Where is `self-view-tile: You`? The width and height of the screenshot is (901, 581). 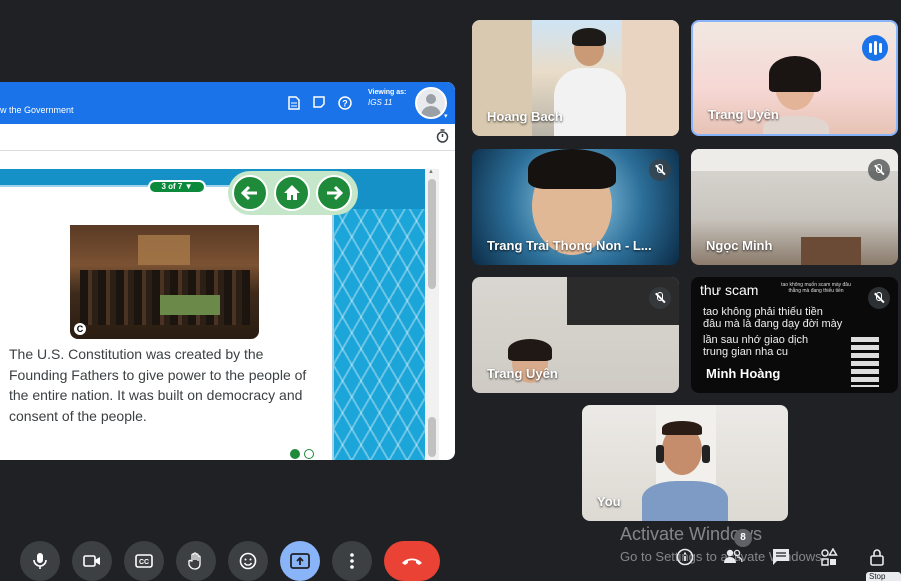
self-view-tile: You is located at coordinates (685, 463).